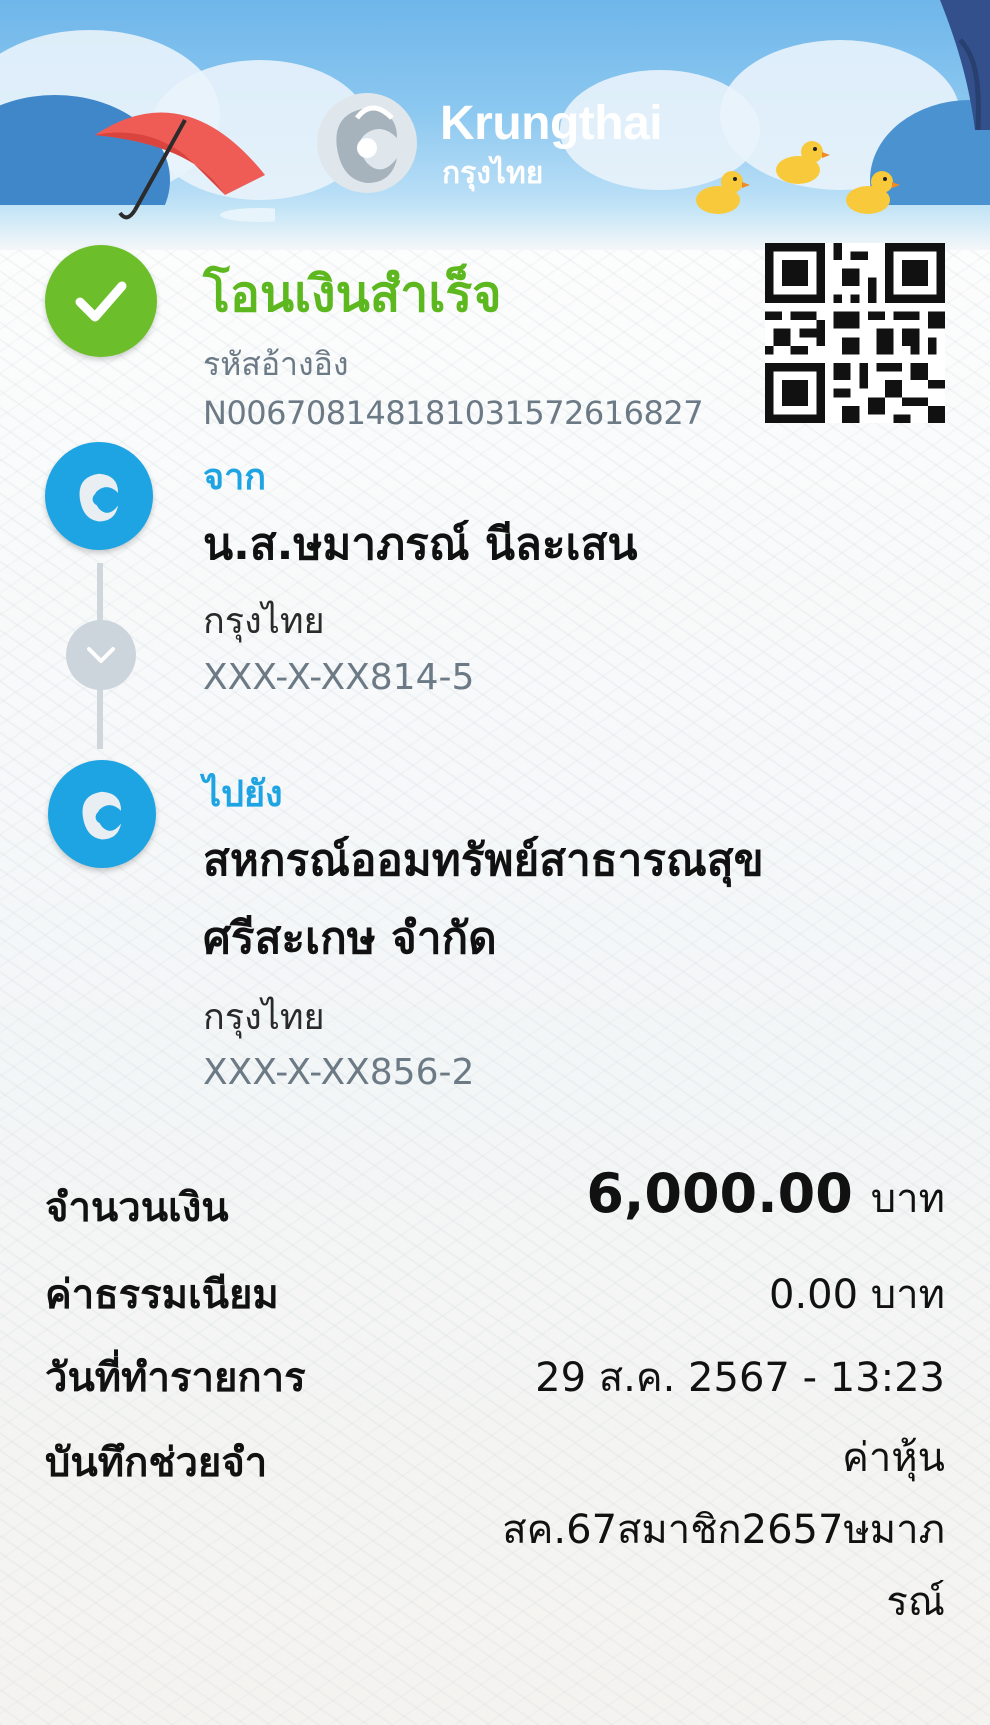  Describe the element at coordinates (420, 544) in the screenshot. I see `from-name: น.ส.ษมาภรณ์ นีละเสน` at that location.